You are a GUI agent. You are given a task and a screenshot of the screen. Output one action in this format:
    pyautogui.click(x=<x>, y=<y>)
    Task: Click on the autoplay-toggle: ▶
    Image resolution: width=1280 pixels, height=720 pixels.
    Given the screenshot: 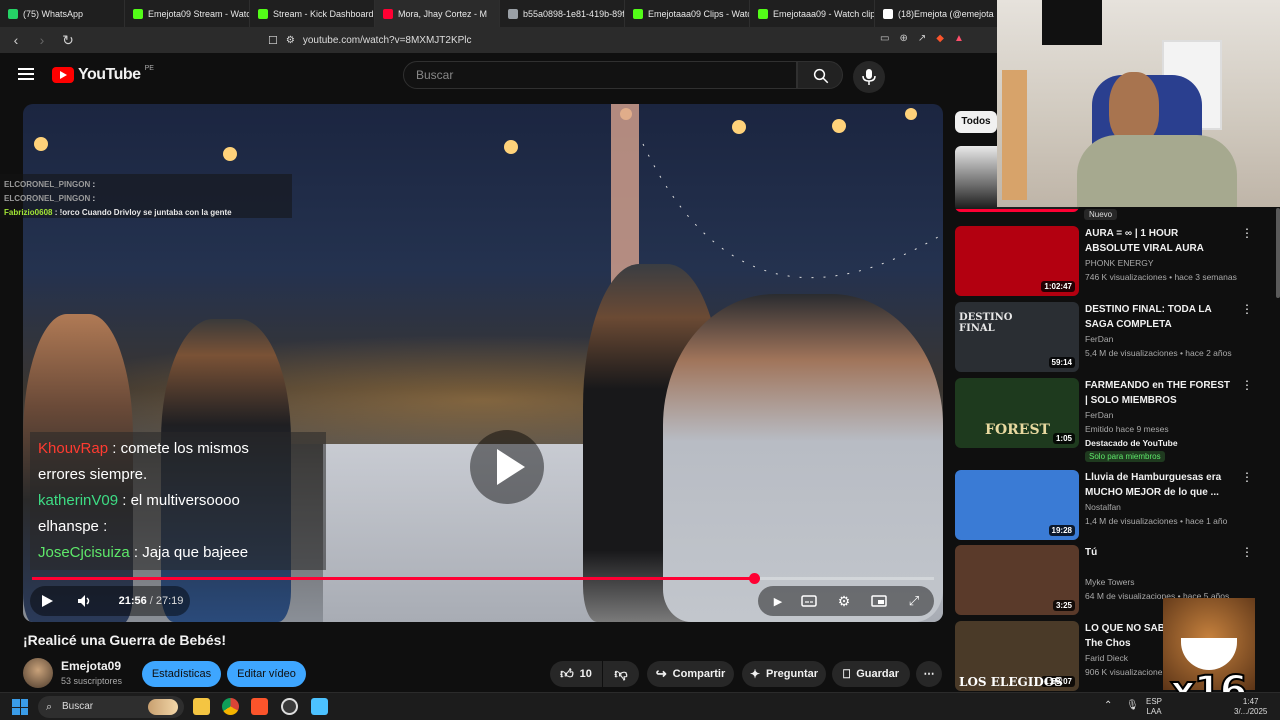 What is the action you would take?
    pyautogui.click(x=778, y=601)
    